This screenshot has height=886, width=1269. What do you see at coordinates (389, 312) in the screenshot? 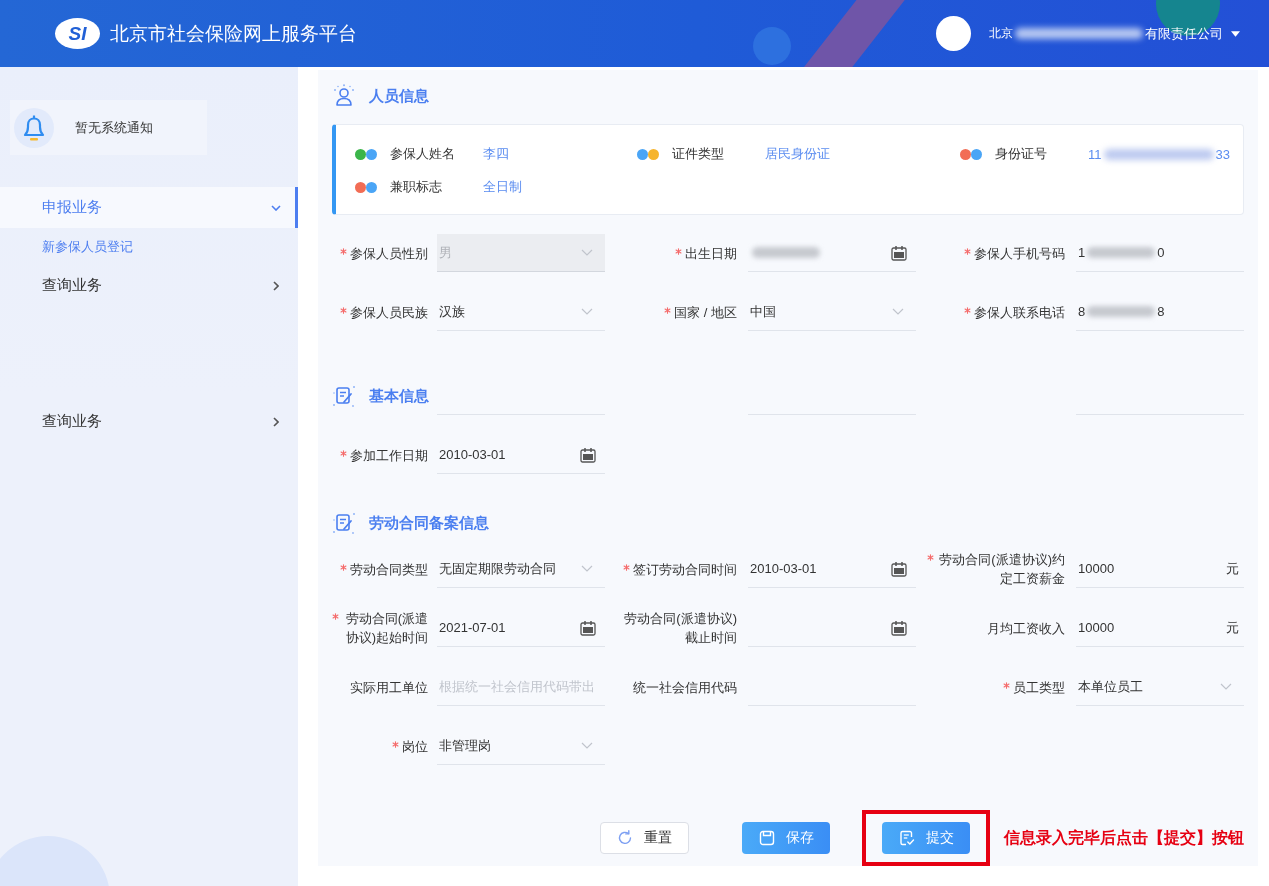
I see `field-label: 参保人员民族` at bounding box center [389, 312].